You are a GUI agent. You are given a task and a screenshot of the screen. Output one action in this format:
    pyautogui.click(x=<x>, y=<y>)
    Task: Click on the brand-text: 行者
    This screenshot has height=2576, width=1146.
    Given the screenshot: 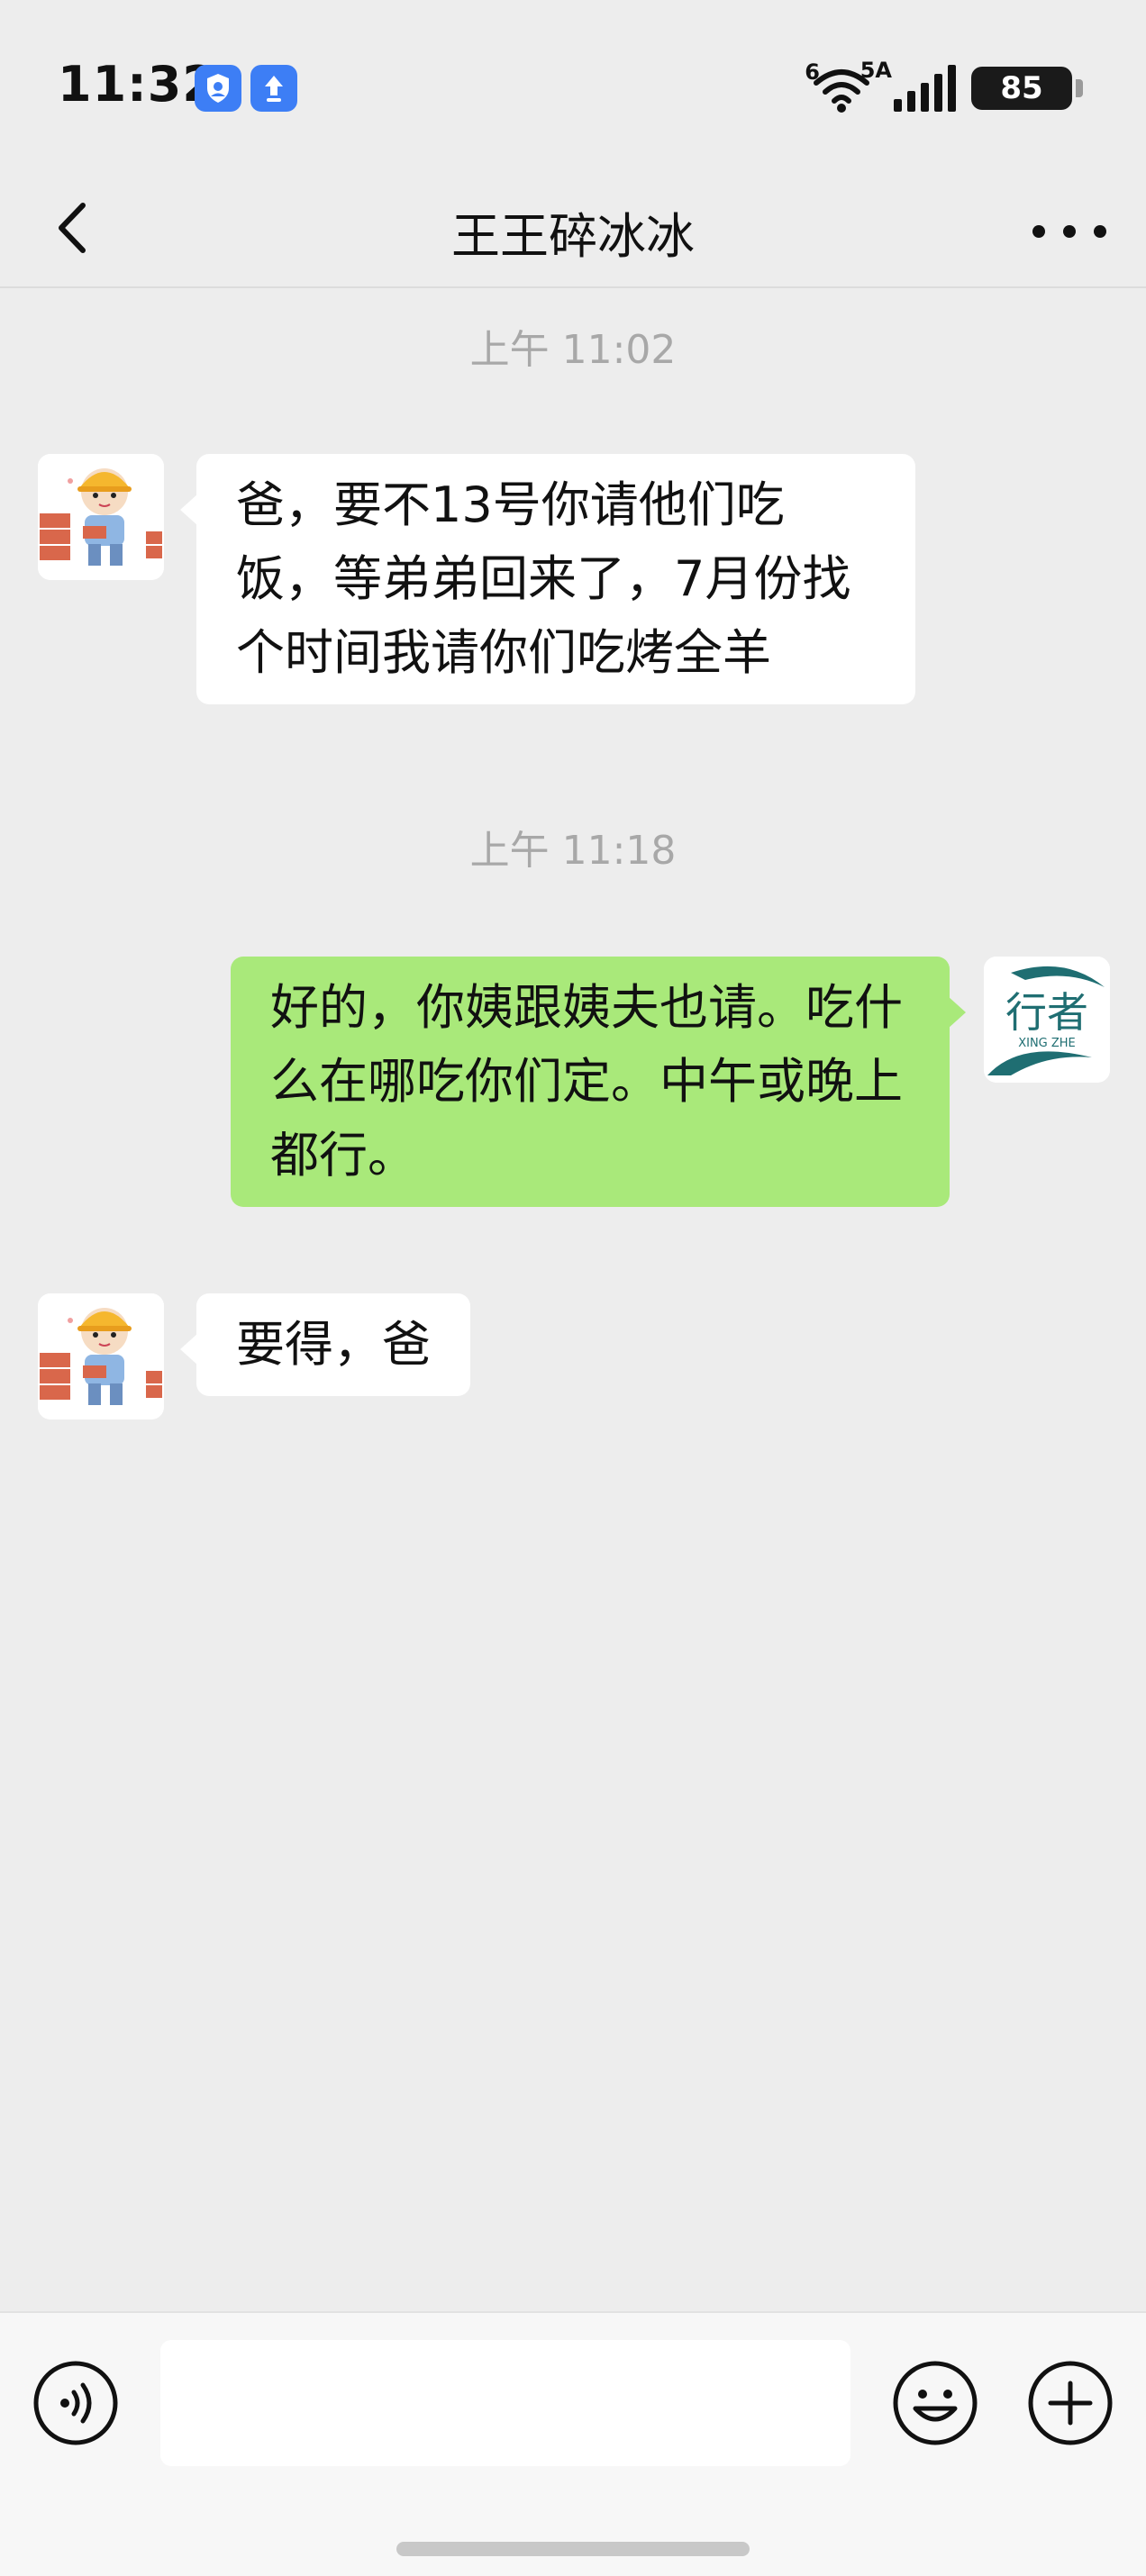 What is the action you would take?
    pyautogui.click(x=1046, y=1012)
    